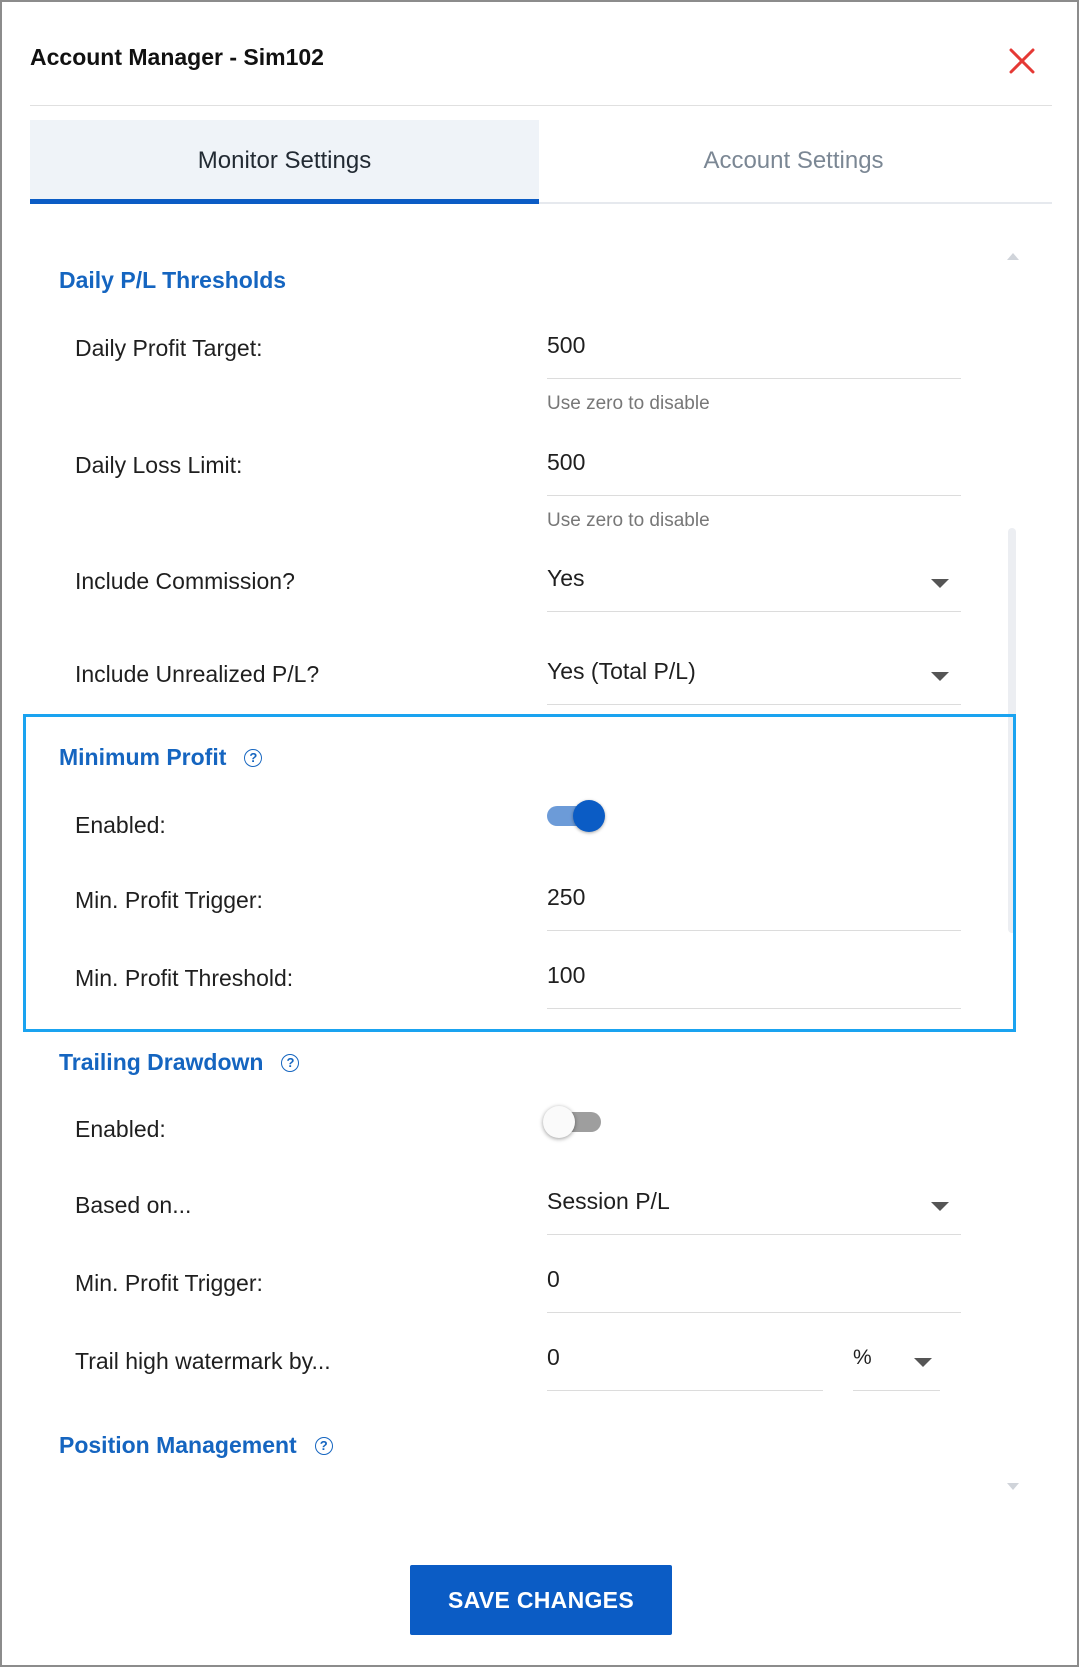  I want to click on min-profit-threshold-label: Min. Profit Threshold:, so click(184, 978).